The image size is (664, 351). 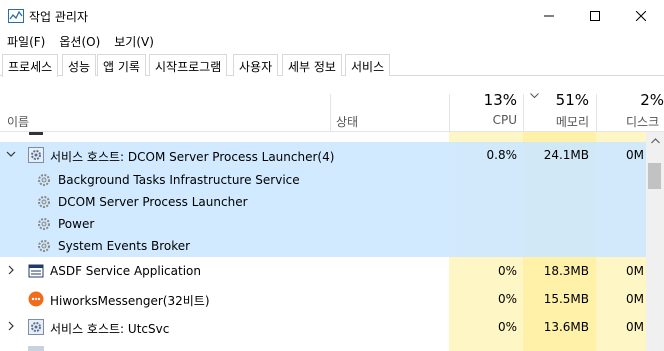 I want to click on table-row-child: Background Tasks Infrastructure Service, so click(x=323, y=180).